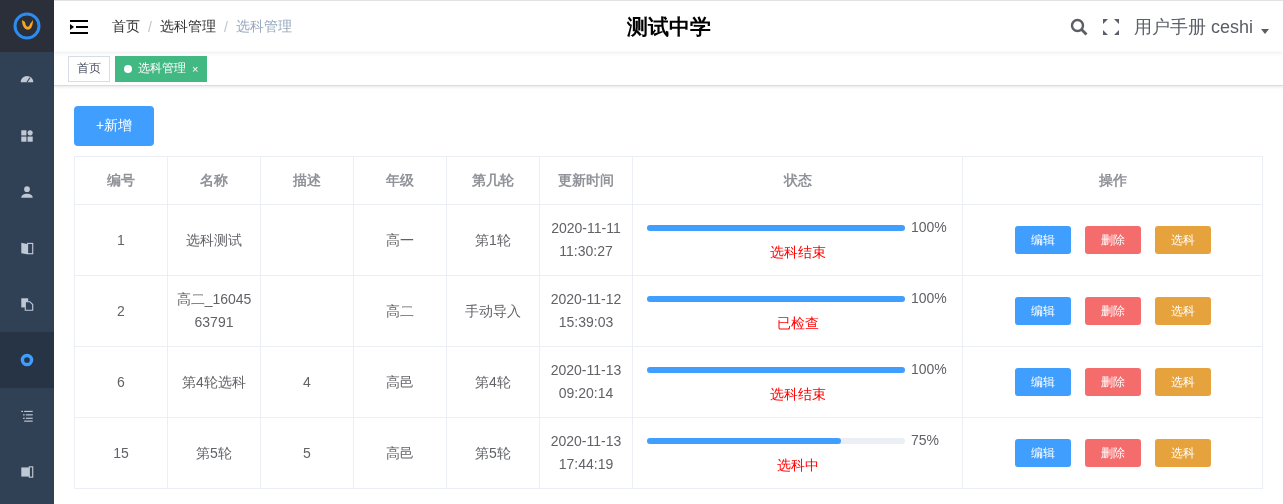  What do you see at coordinates (586, 382) in the screenshot?
I see `table-cell: 2020-11-13 09:20:14` at bounding box center [586, 382].